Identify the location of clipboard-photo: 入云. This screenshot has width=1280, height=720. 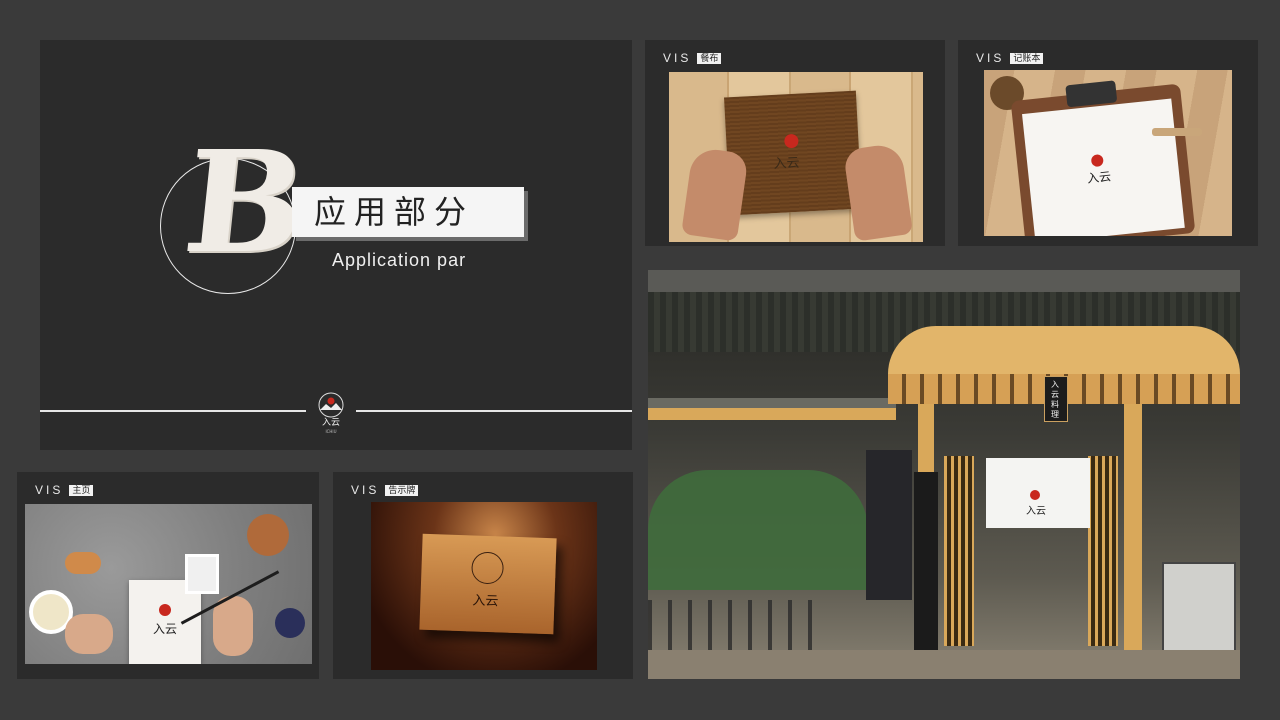
(1108, 153).